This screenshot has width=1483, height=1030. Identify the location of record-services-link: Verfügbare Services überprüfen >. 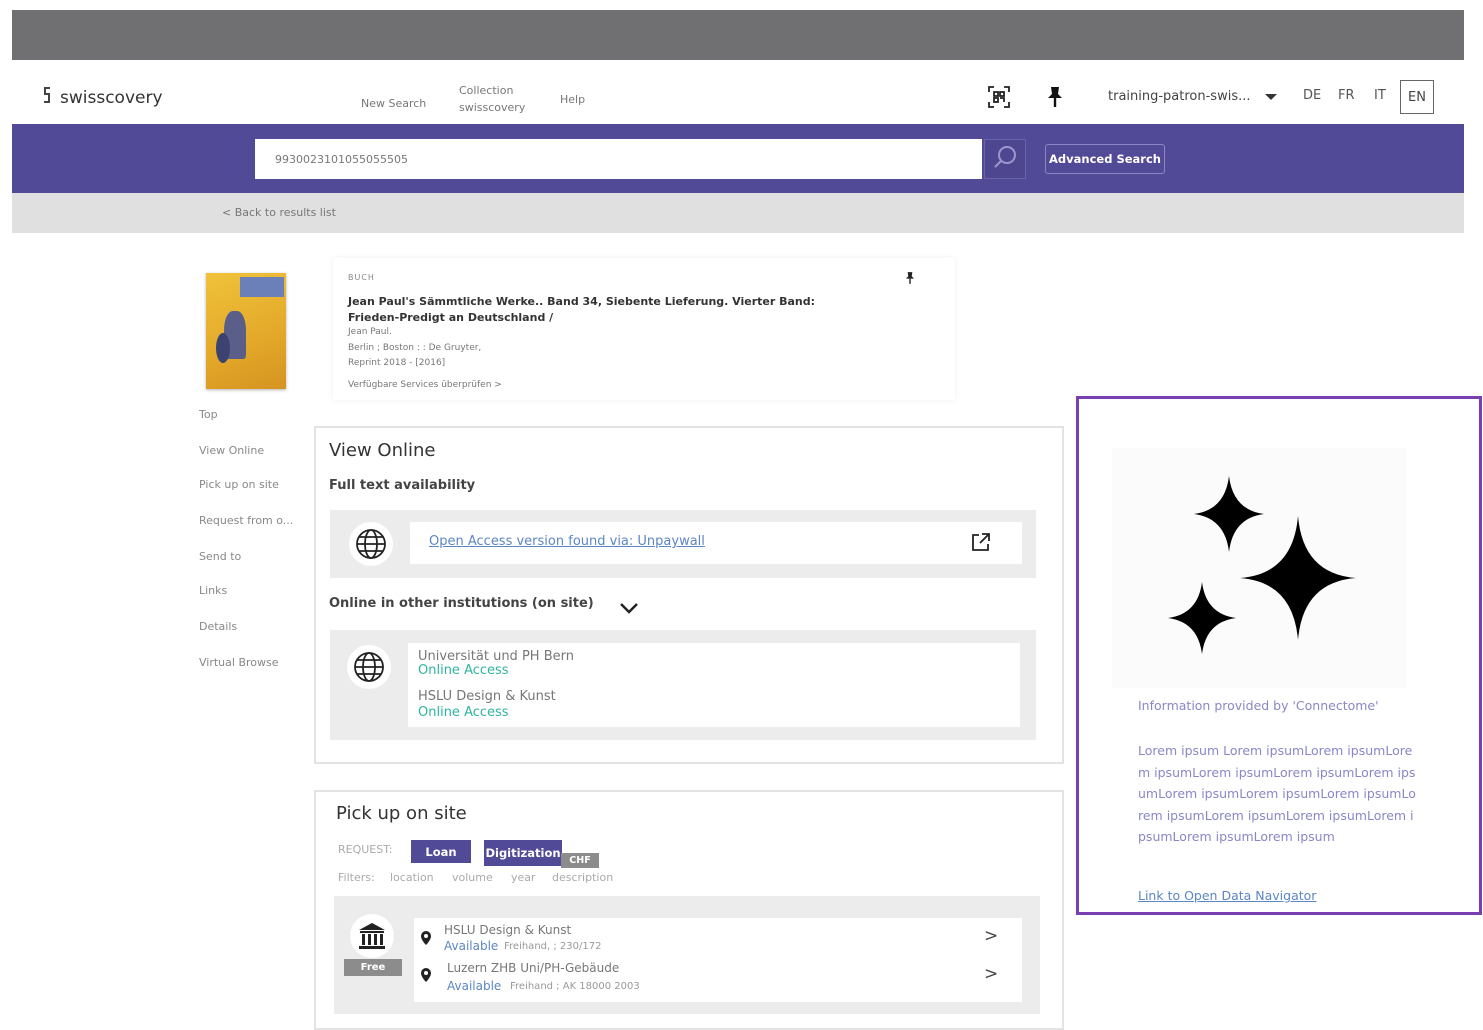
(425, 385).